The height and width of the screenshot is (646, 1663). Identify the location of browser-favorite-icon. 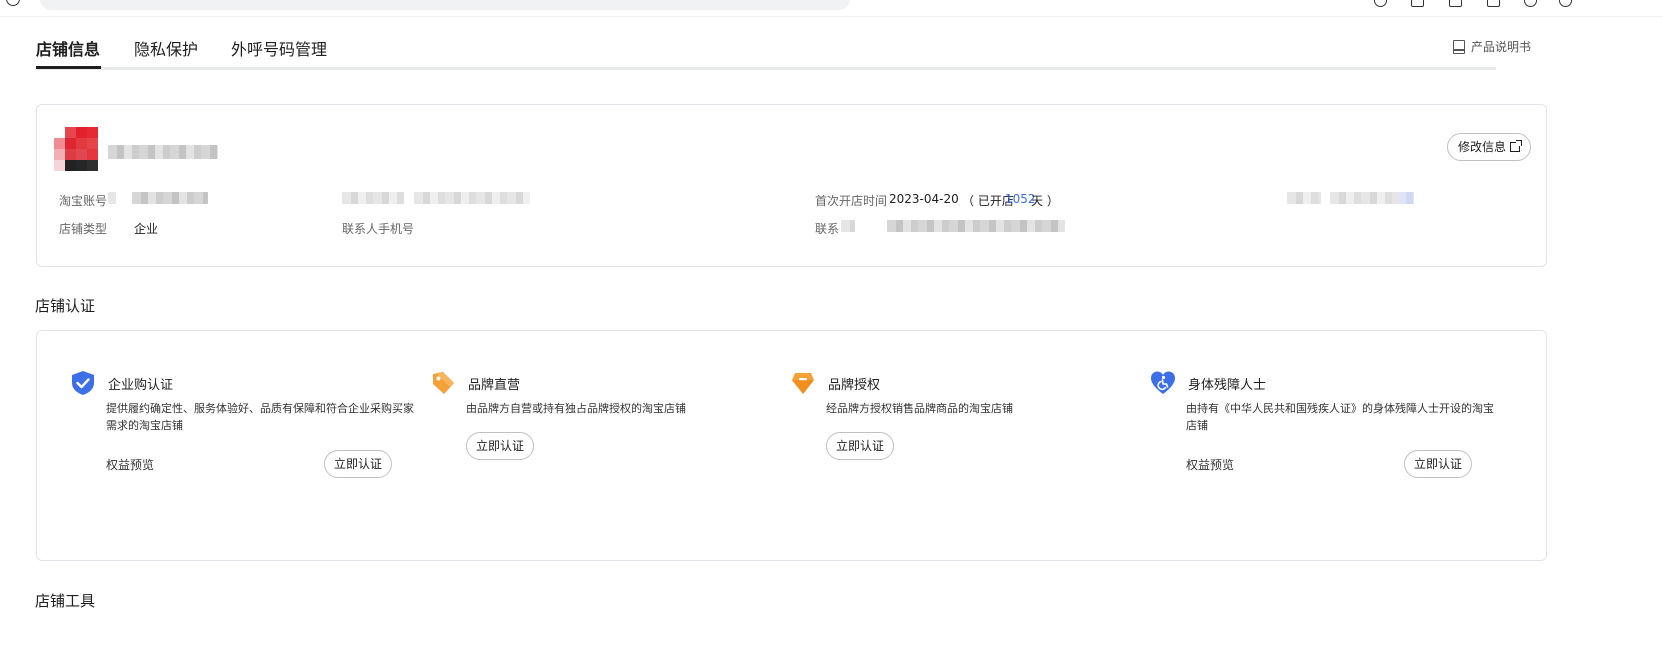
(1417, 3).